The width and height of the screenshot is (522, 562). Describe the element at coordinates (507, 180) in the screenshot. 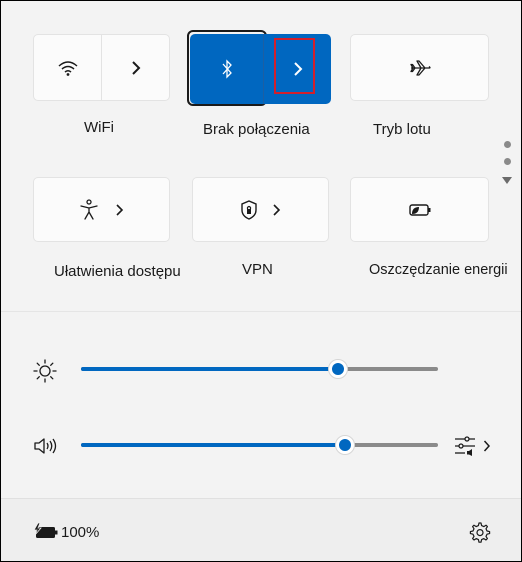

I see `arrow-down-icon` at that location.